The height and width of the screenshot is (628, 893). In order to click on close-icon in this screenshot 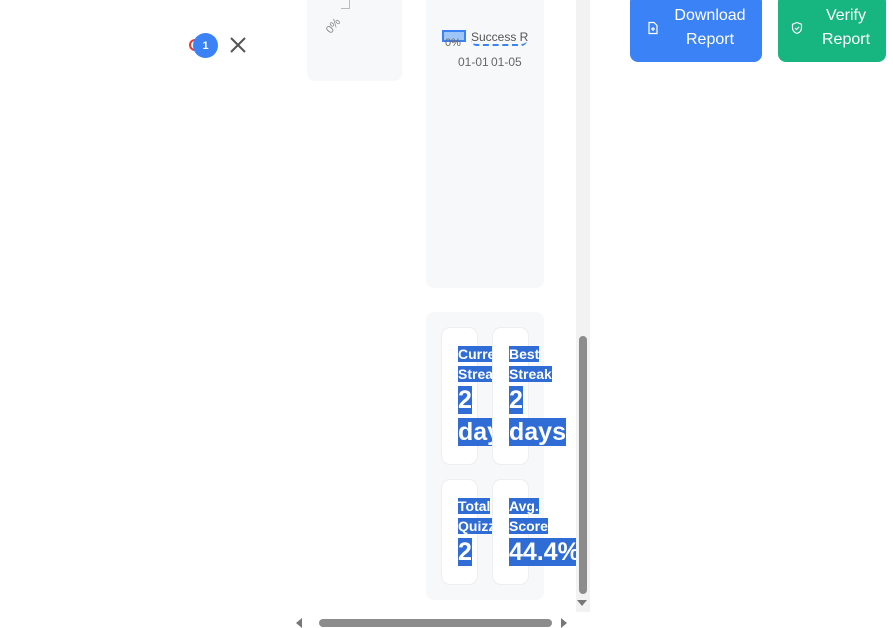, I will do `click(238, 45)`.